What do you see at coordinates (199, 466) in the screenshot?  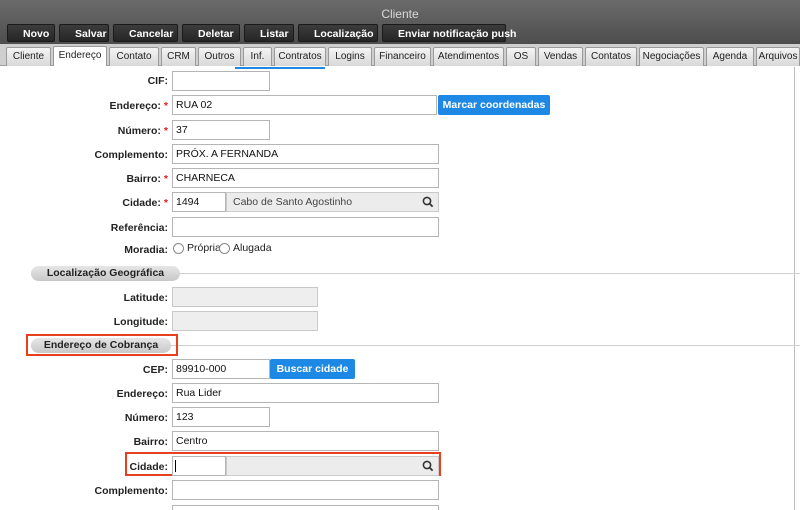 I see `cobranca-cidade-code-input` at bounding box center [199, 466].